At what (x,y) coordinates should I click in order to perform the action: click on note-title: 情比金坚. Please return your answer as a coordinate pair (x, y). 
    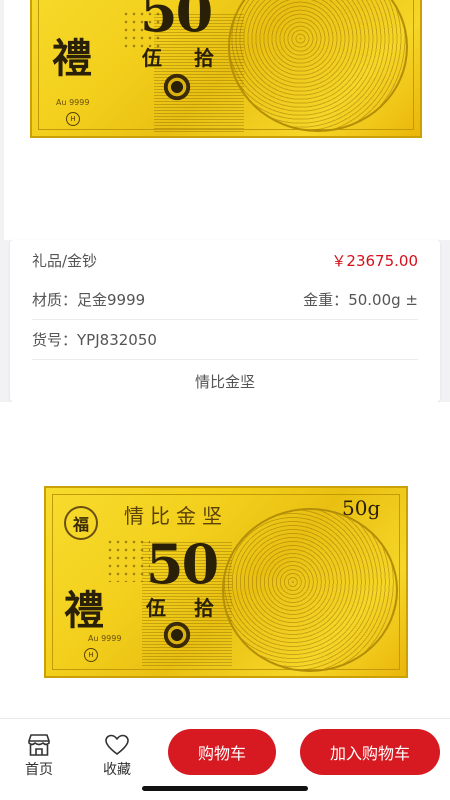
    Looking at the image, I should click on (176, 516).